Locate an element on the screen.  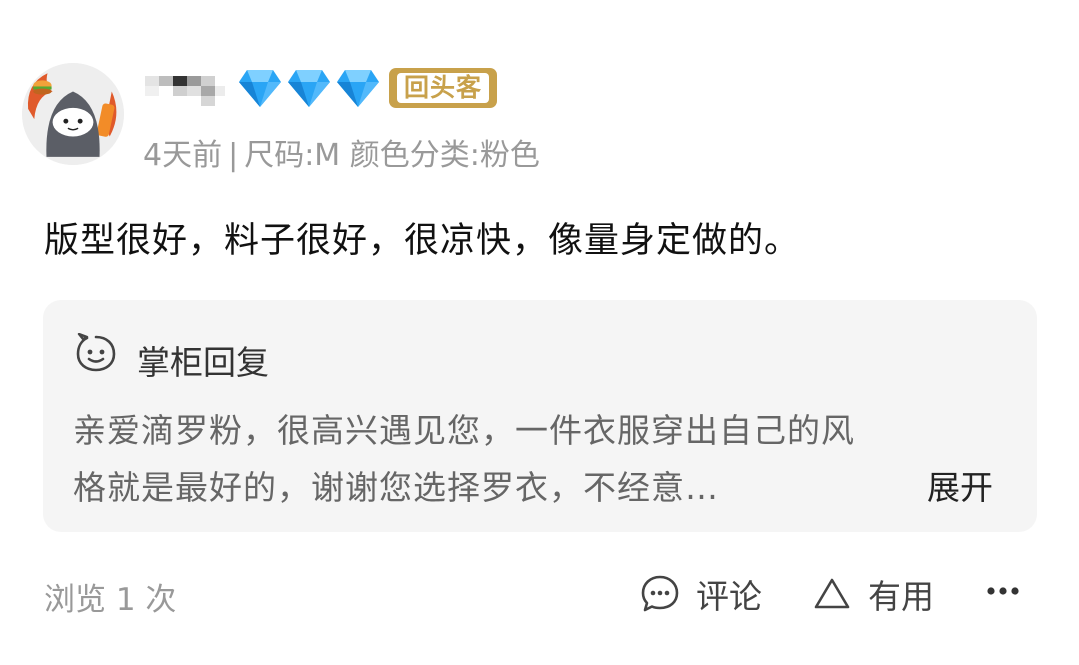
level-diamonds is located at coordinates (309, 88).